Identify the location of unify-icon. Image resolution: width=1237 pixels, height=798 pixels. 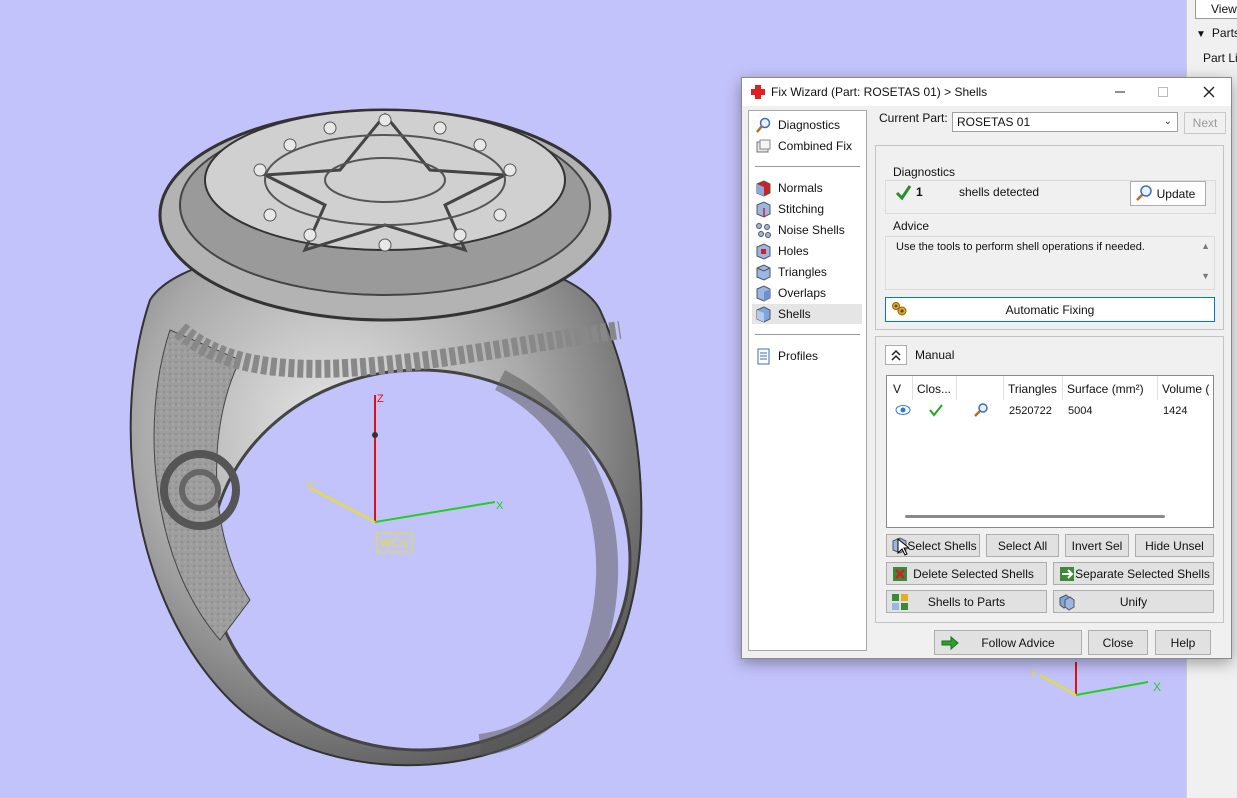
(1067, 602).